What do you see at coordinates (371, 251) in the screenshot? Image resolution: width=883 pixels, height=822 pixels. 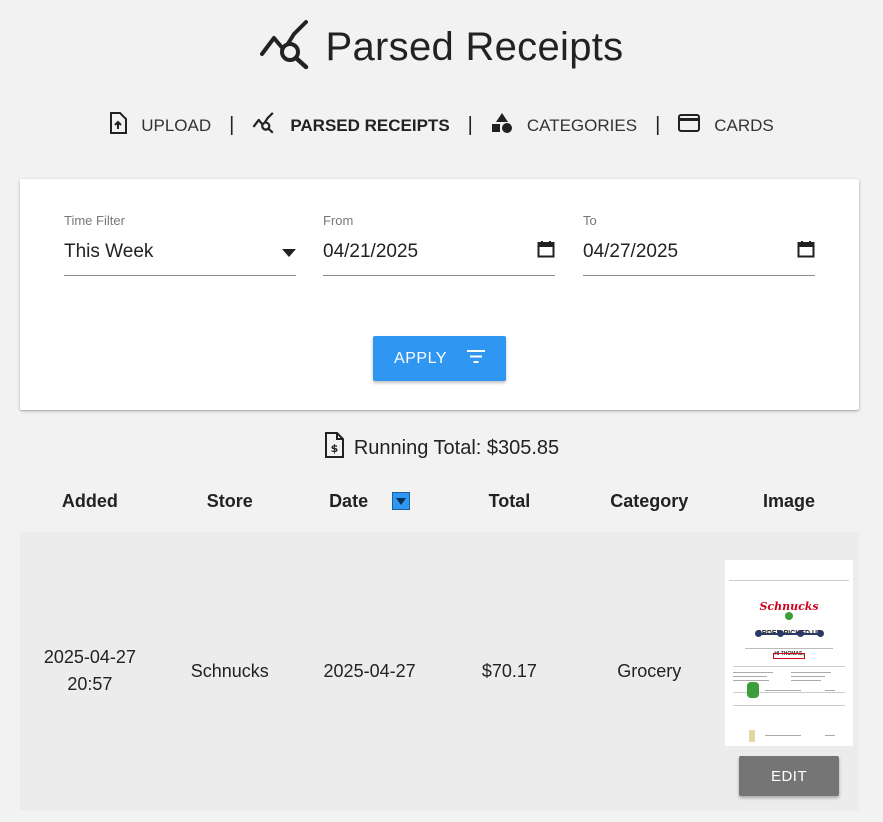 I see `from-date-value: 04/21/2025` at bounding box center [371, 251].